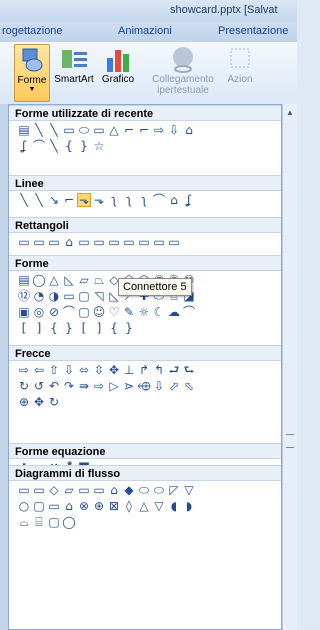 Image resolution: width=320 pixels, height=630 pixels. What do you see at coordinates (24, 370) in the screenshot?
I see `shape-icon: ⇨` at bounding box center [24, 370].